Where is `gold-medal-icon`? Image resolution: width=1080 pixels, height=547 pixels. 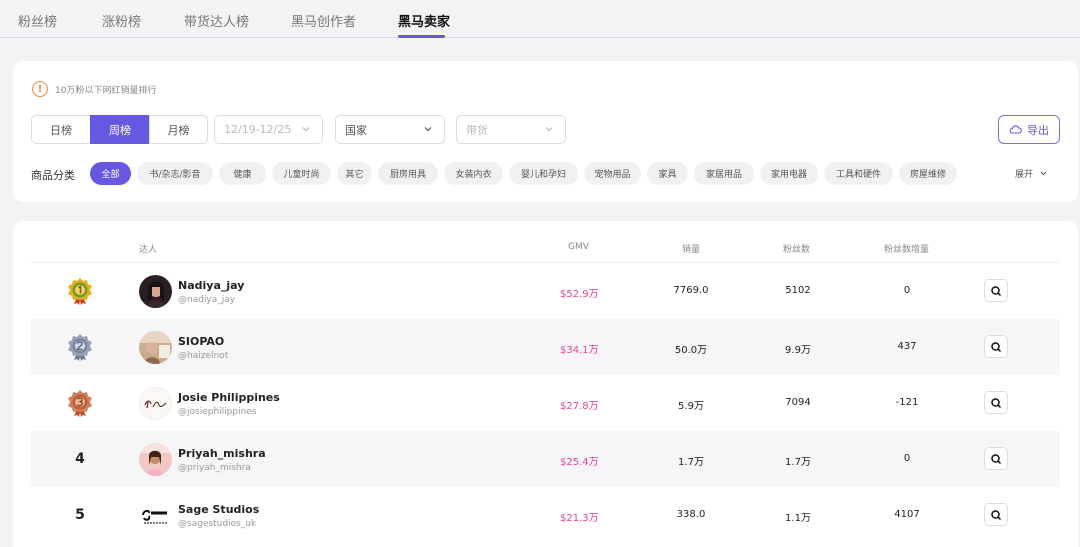
gold-medal-icon is located at coordinates (80, 291).